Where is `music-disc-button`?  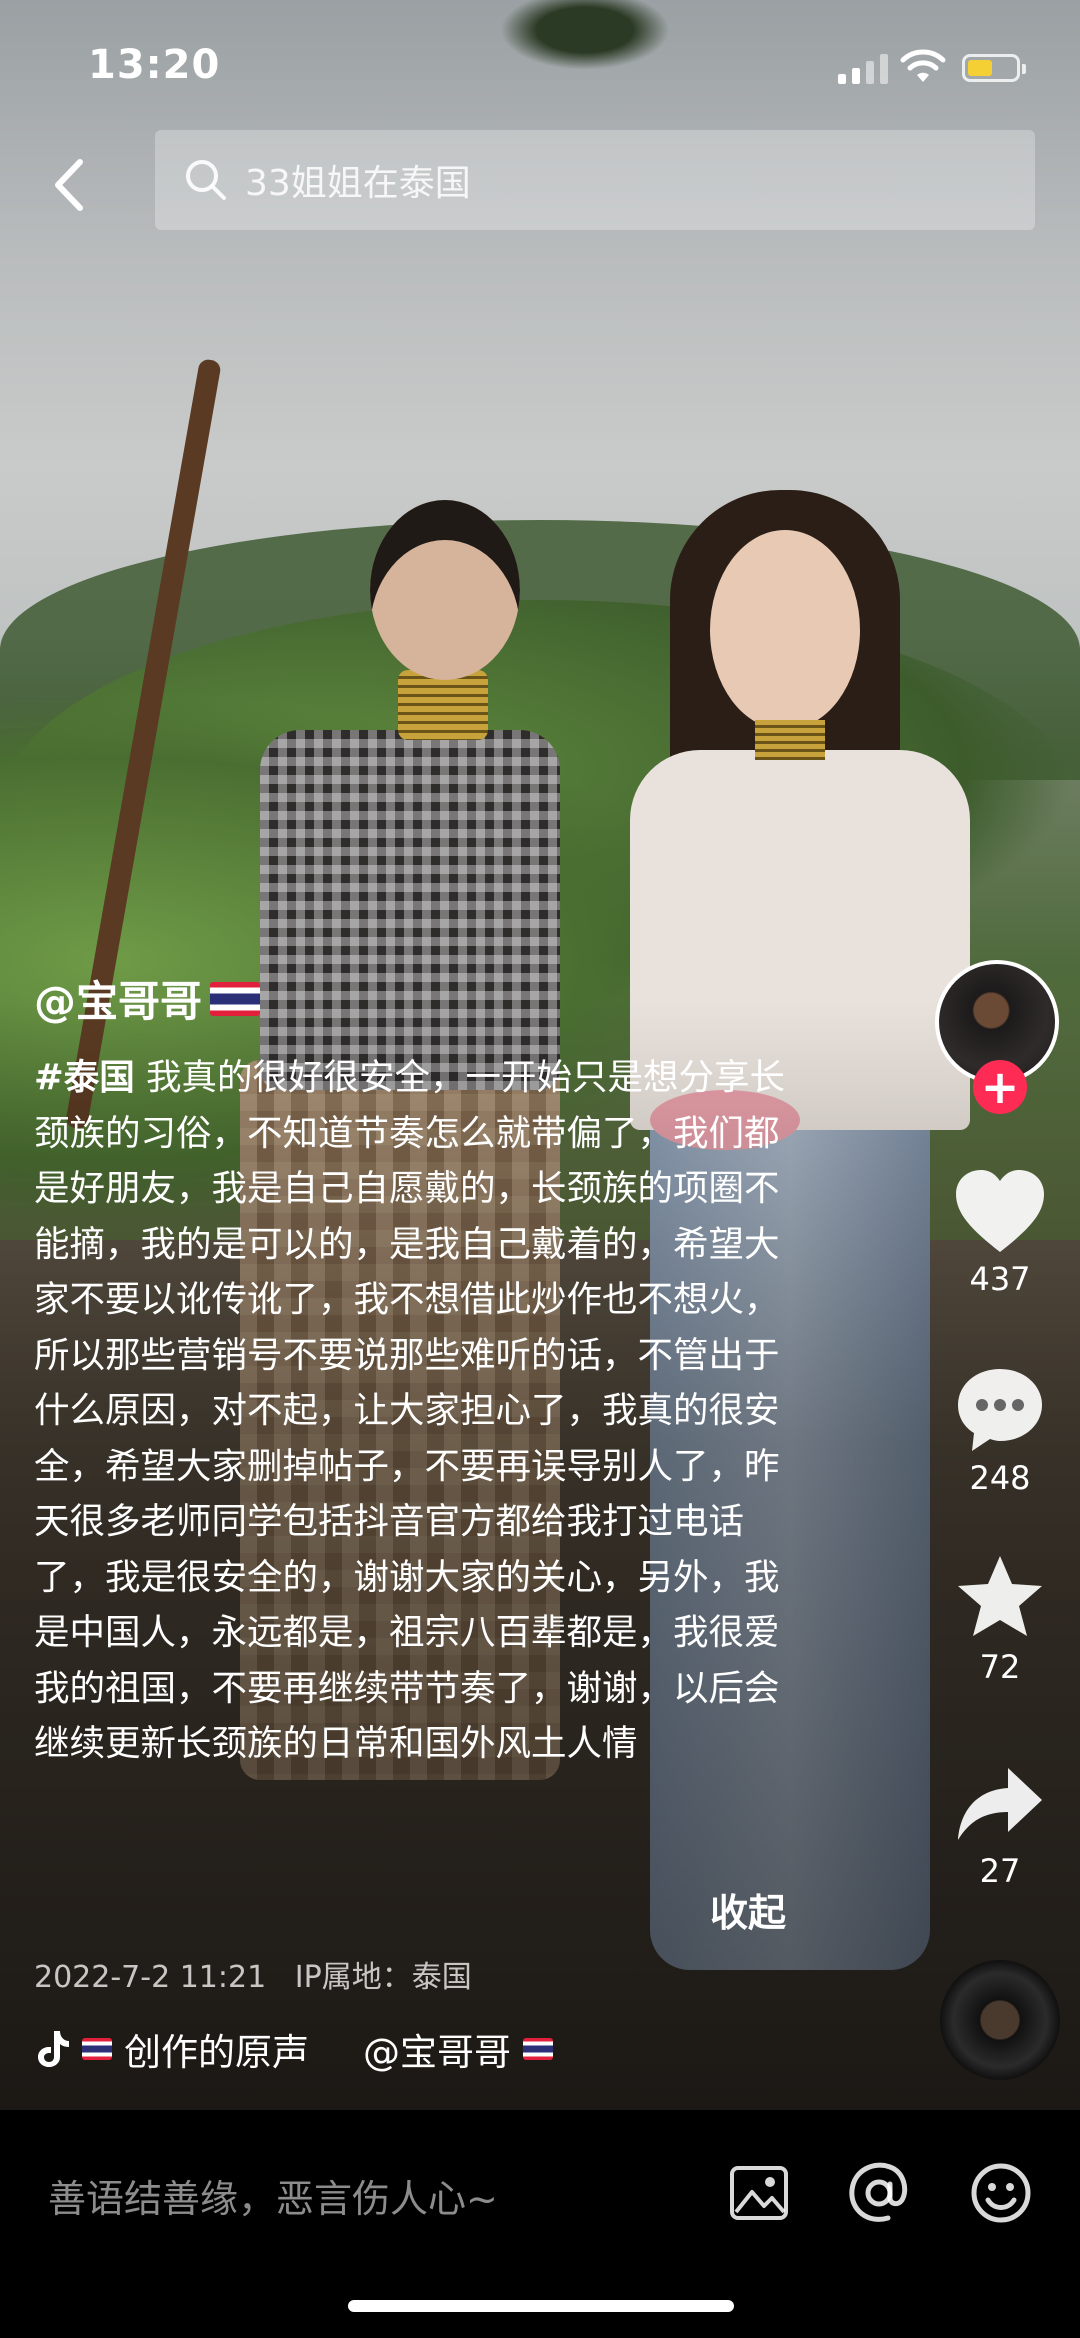
music-disc-button is located at coordinates (1000, 2020).